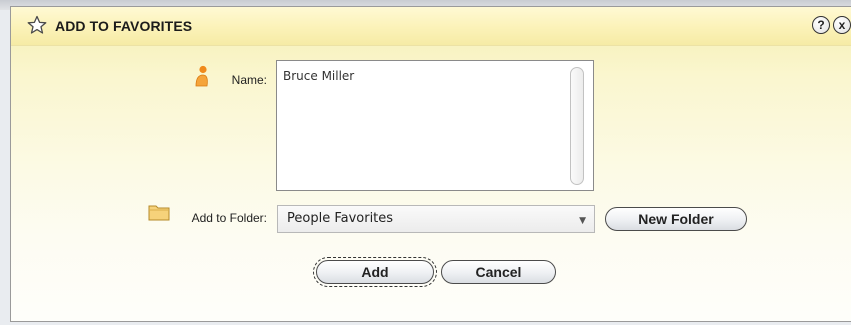 The width and height of the screenshot is (851, 325). Describe the element at coordinates (436, 219) in the screenshot. I see `folder-select: People Favorites ▼` at that location.